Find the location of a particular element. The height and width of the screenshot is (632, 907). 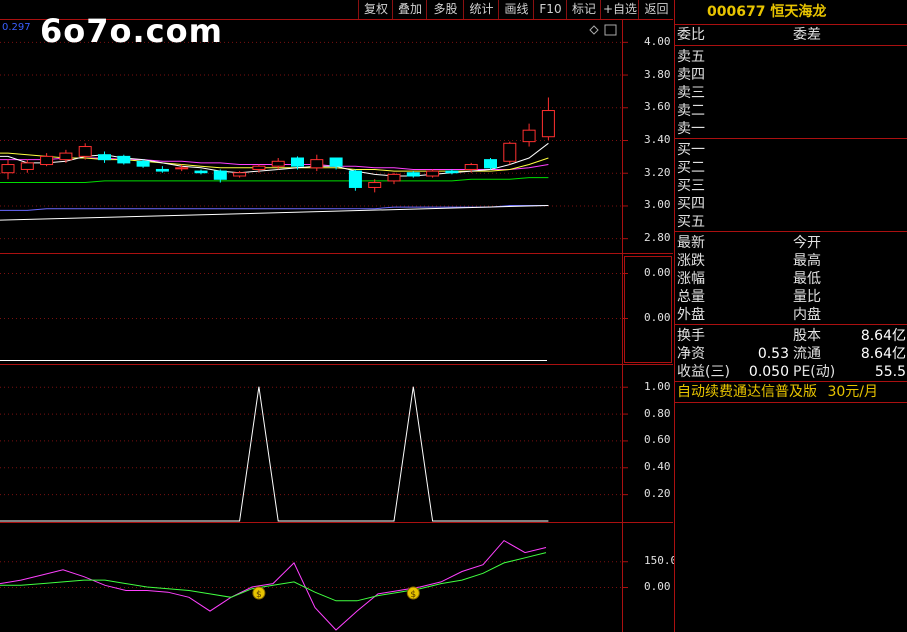

quote-label-right: 量比 is located at coordinates (807, 297).